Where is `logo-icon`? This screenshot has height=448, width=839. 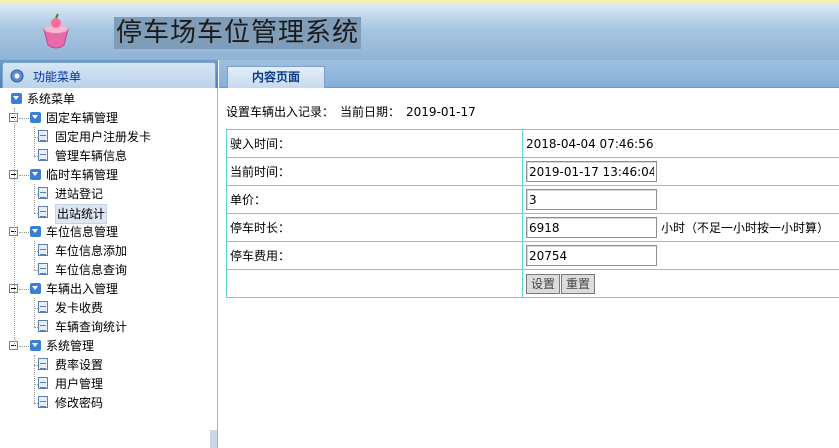 logo-icon is located at coordinates (56, 31).